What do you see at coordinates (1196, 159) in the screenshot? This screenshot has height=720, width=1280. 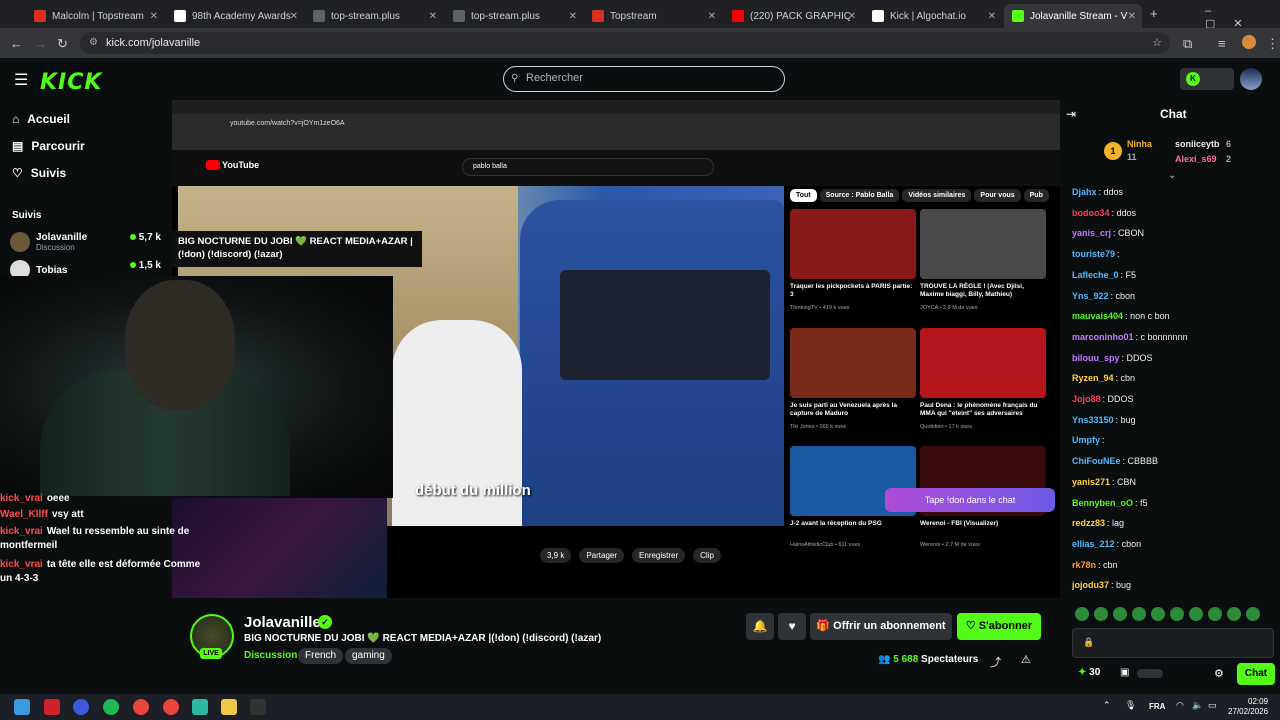 I see `gifter-name: Alexi_s69` at bounding box center [1196, 159].